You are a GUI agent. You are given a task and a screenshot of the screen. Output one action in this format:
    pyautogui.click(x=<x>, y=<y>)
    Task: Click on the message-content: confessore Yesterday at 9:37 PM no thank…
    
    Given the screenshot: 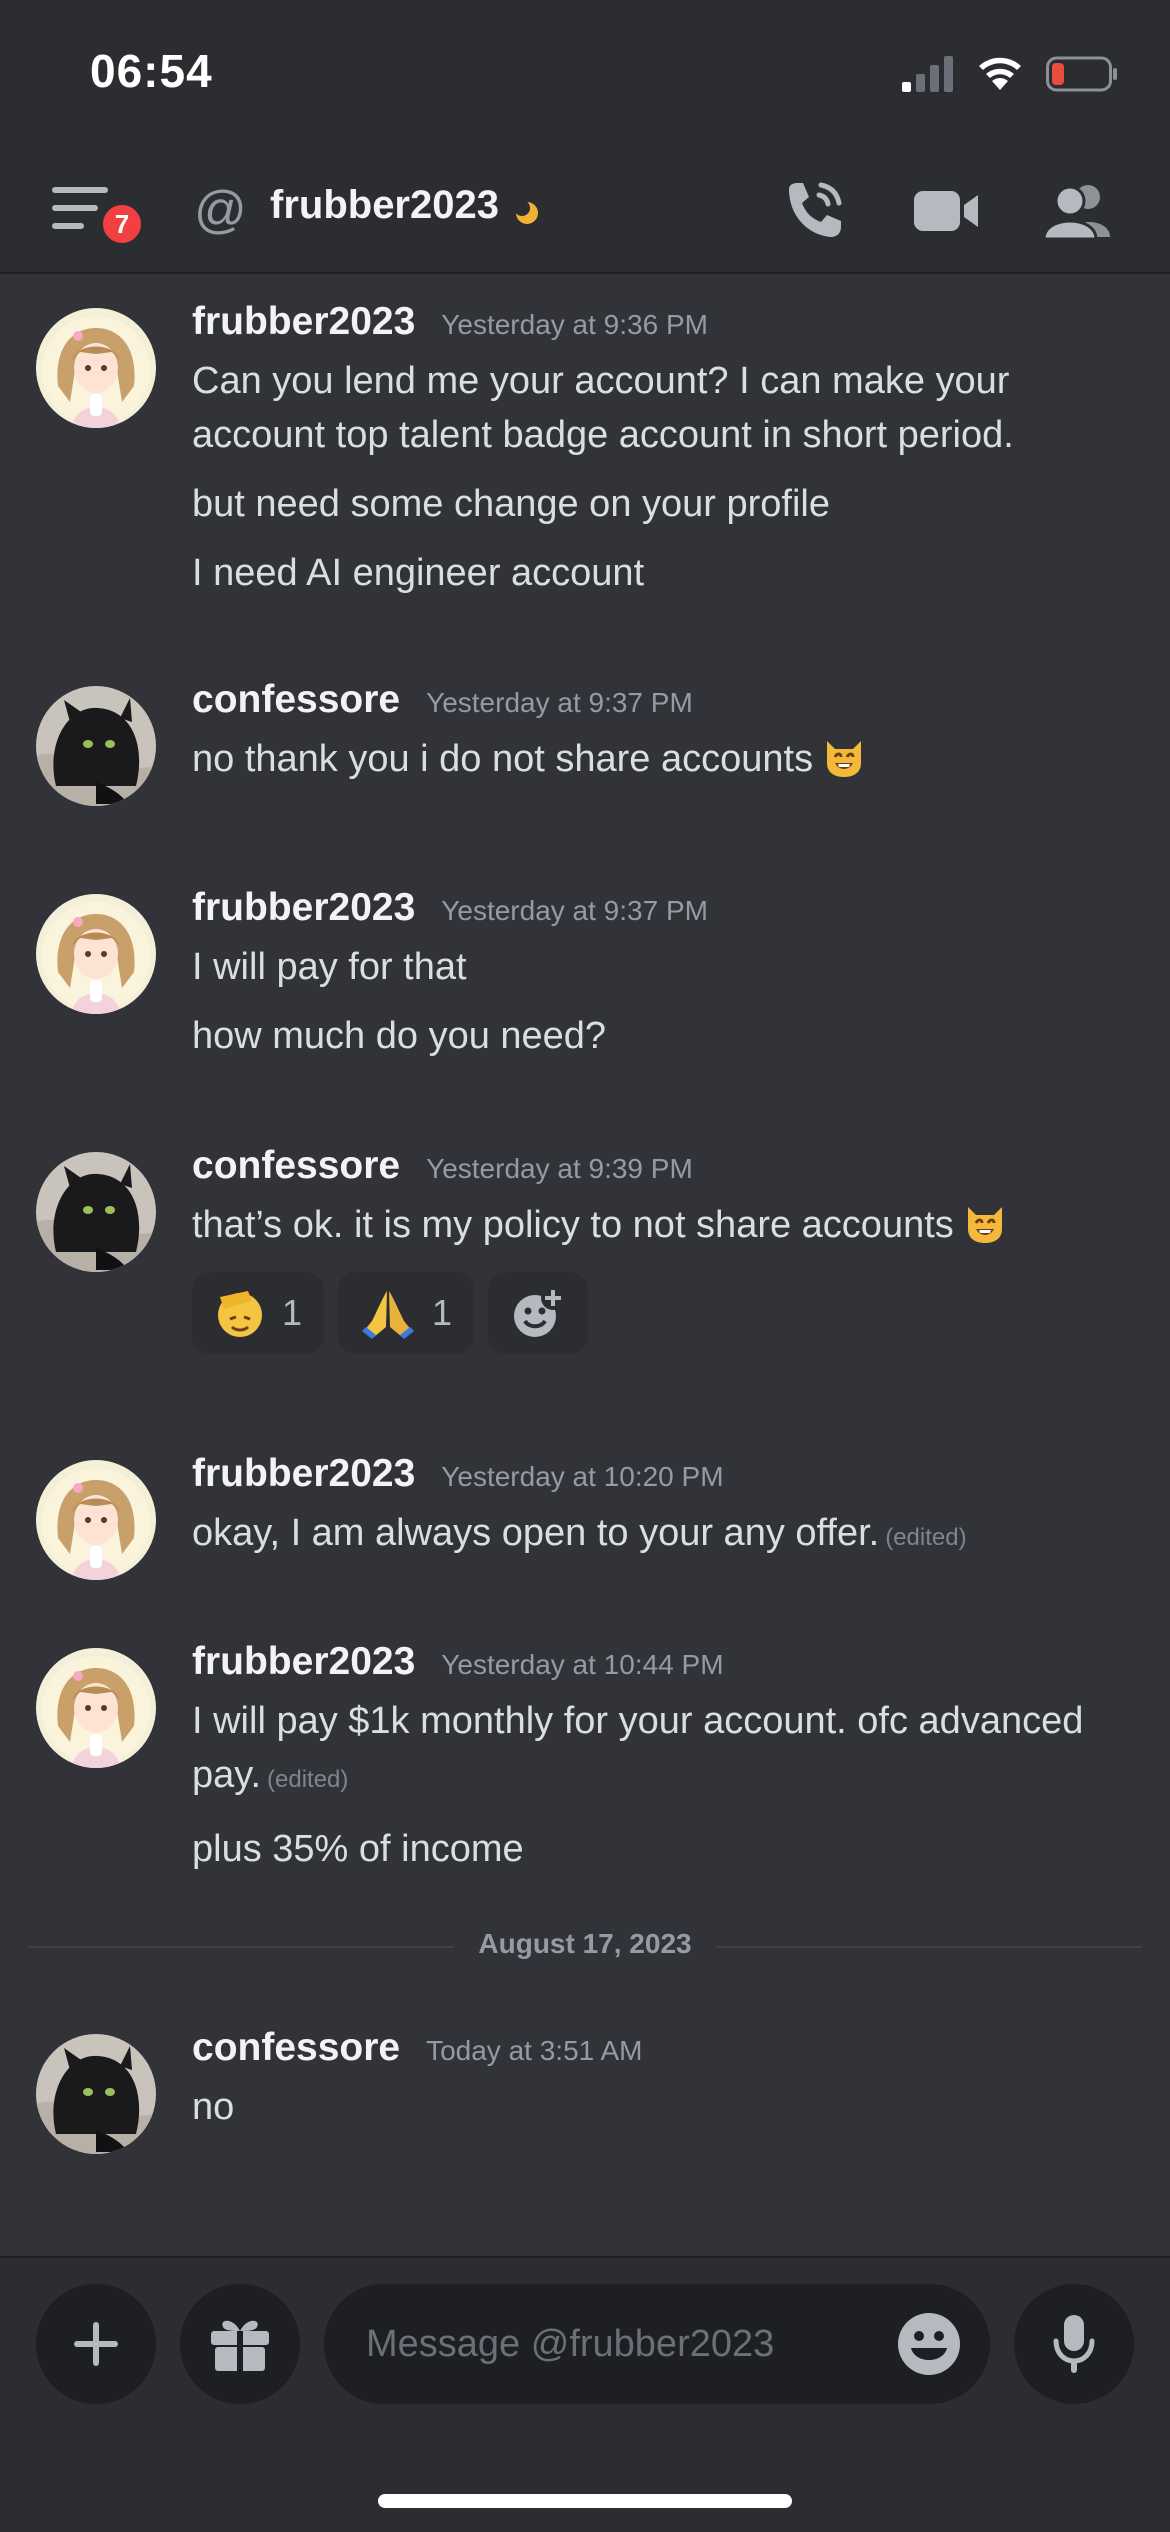 What is the action you would take?
    pyautogui.click(x=666, y=732)
    